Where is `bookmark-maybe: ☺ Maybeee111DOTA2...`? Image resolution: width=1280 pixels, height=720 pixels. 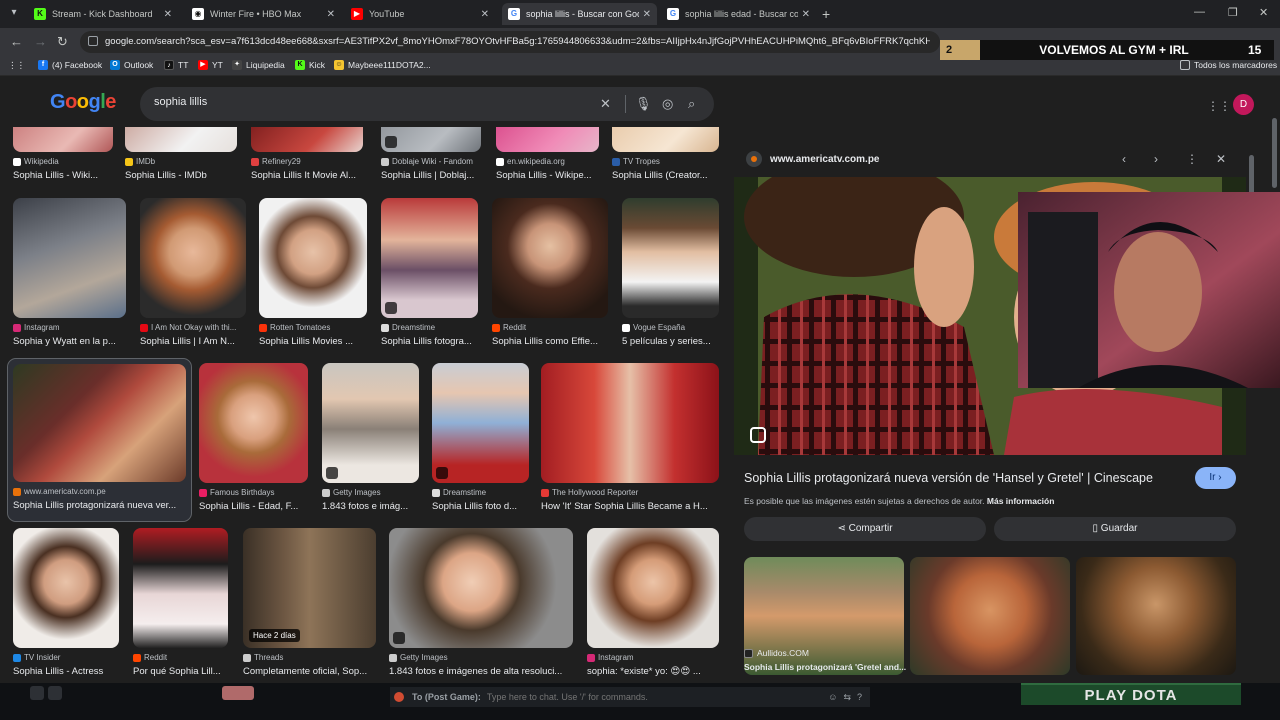
bookmark-maybe: ☺ Maybeee111DOTA2... is located at coordinates (382, 65).